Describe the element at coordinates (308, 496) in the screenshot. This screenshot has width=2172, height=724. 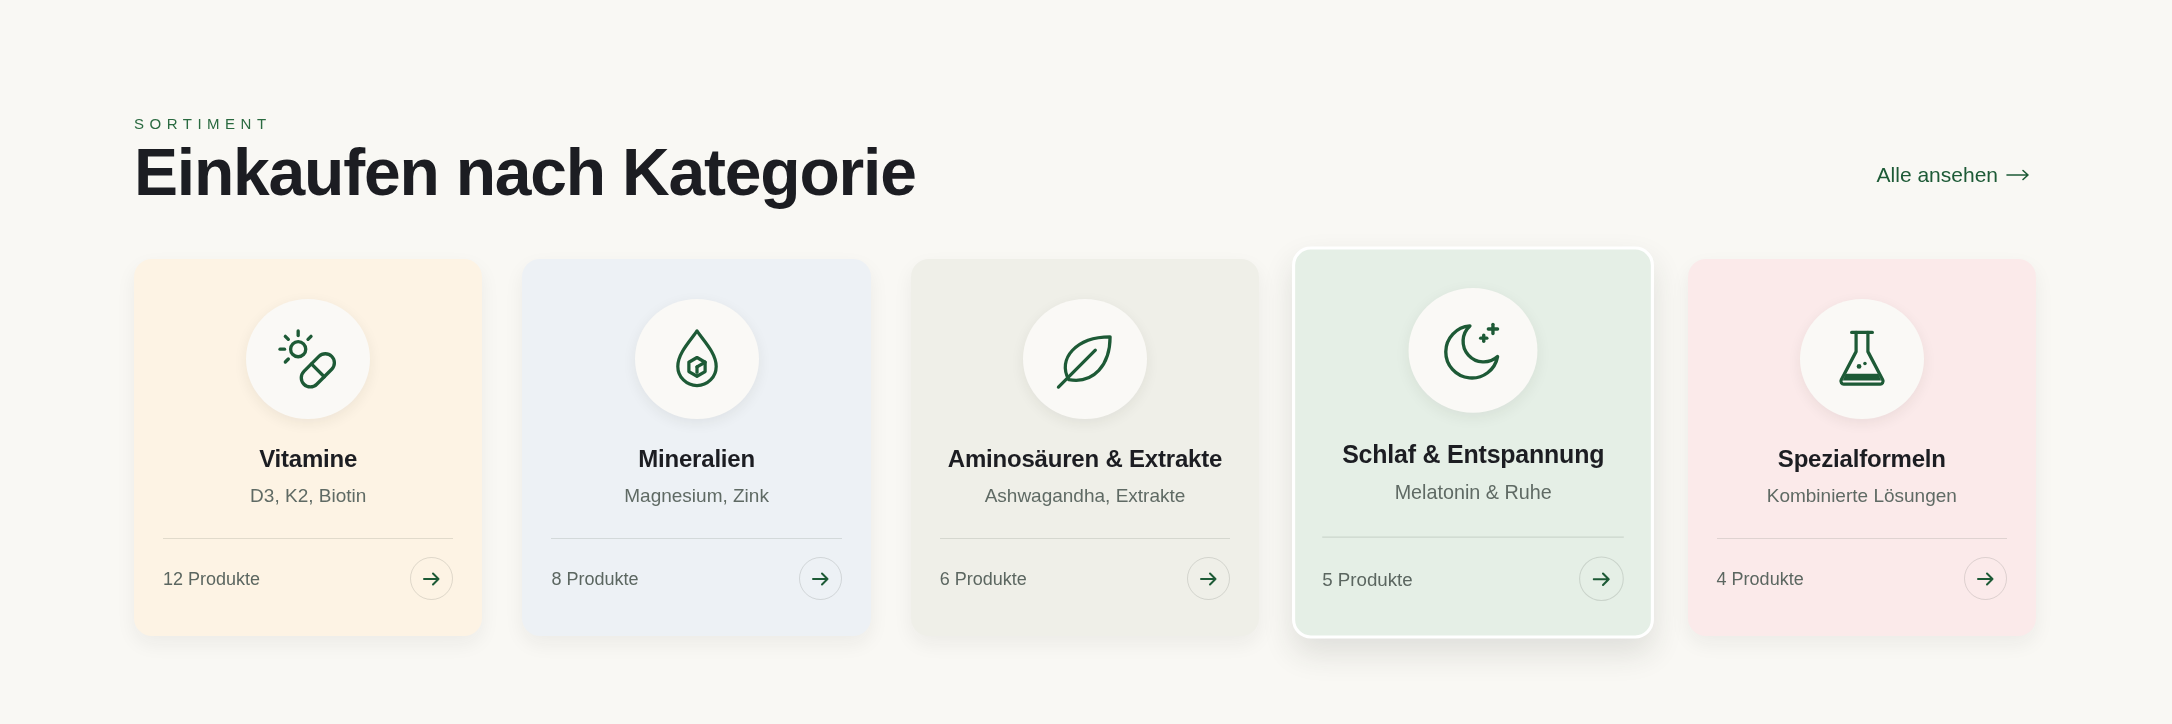
I see `category-description: D3, K2, Biotin` at that location.